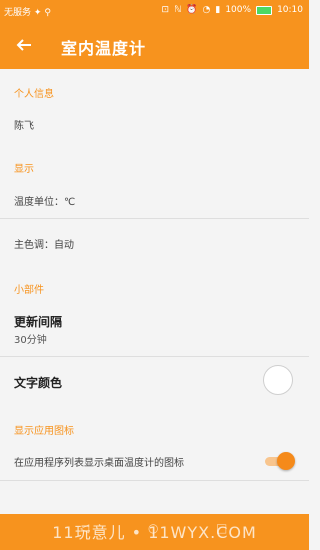 The height and width of the screenshot is (550, 320). Describe the element at coordinates (99, 463) in the screenshot. I see `app-icon-toggle-label: 在应用程序列表显示桌面温度计的图标` at that location.